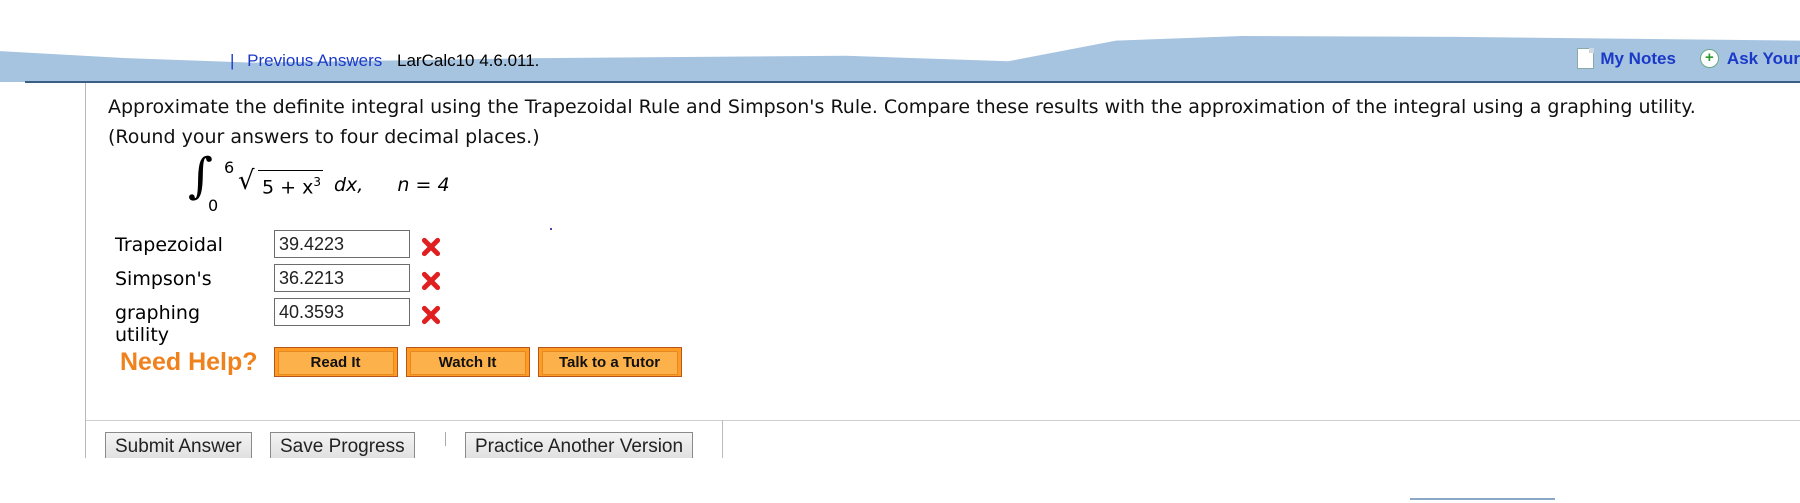  What do you see at coordinates (1688, 58) in the screenshot?
I see `header-right: My Notes + Ask Your` at bounding box center [1688, 58].